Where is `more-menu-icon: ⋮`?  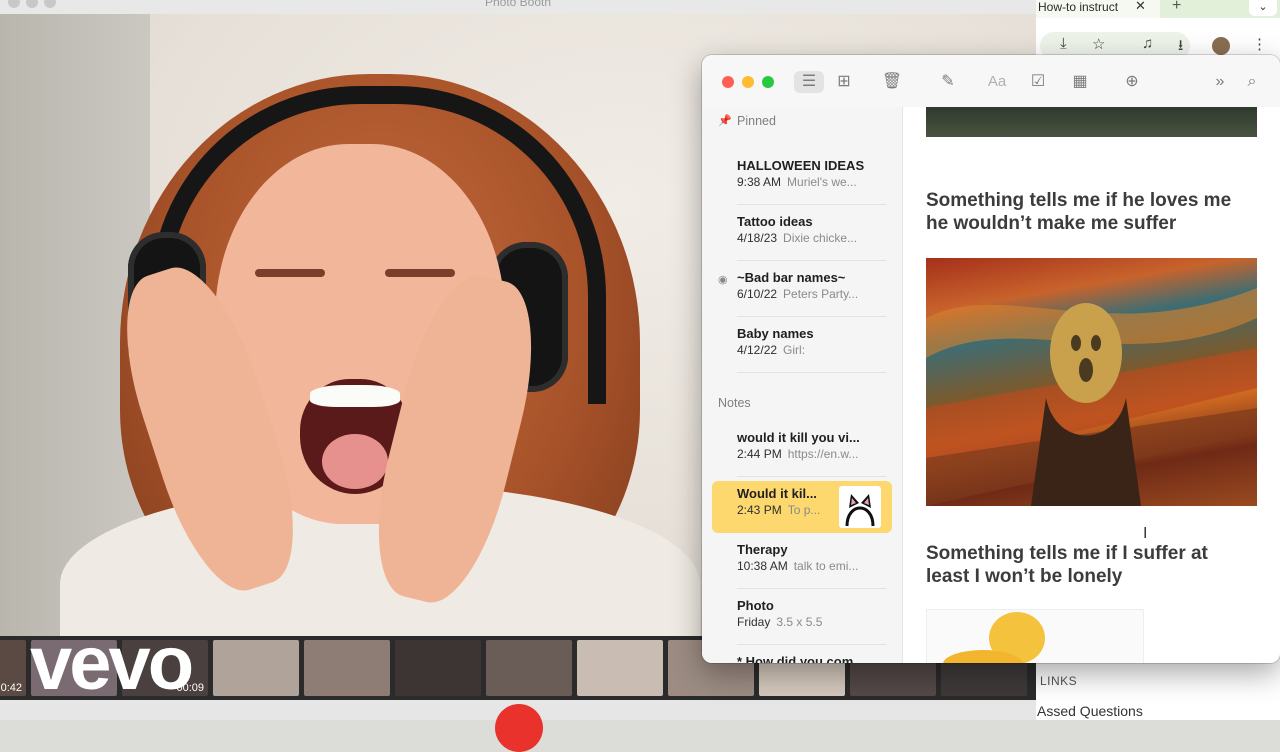
more-menu-icon: ⋮ is located at coordinates (1259, 44).